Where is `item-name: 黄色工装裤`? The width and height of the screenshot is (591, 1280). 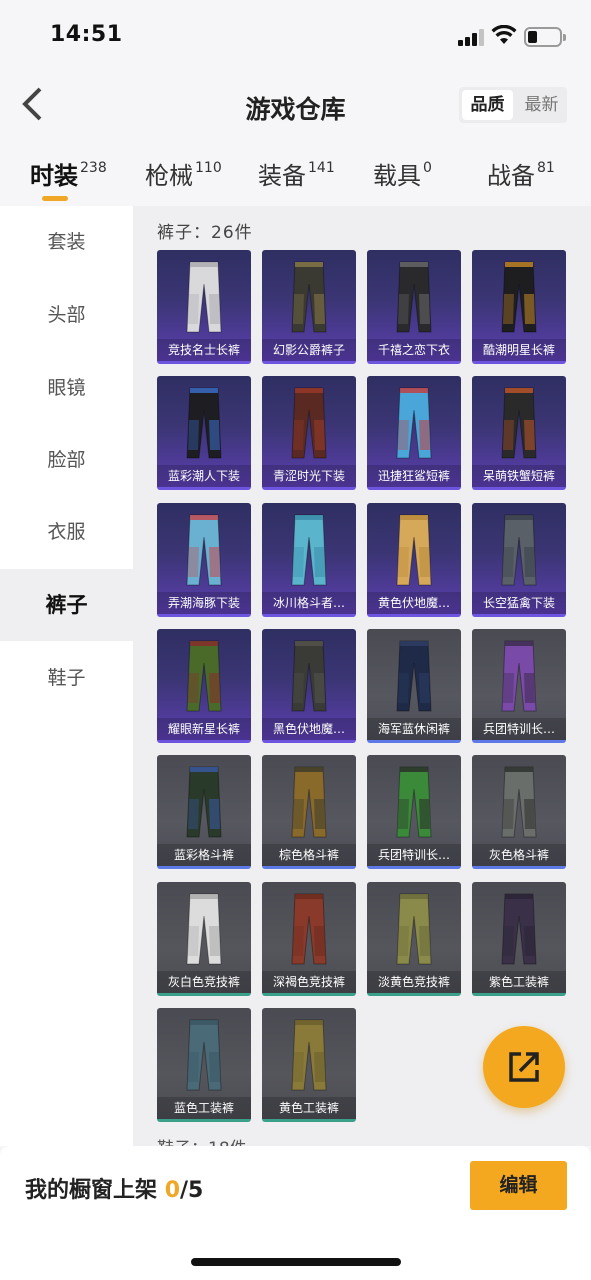 item-name: 黄色工装裤 is located at coordinates (309, 1107).